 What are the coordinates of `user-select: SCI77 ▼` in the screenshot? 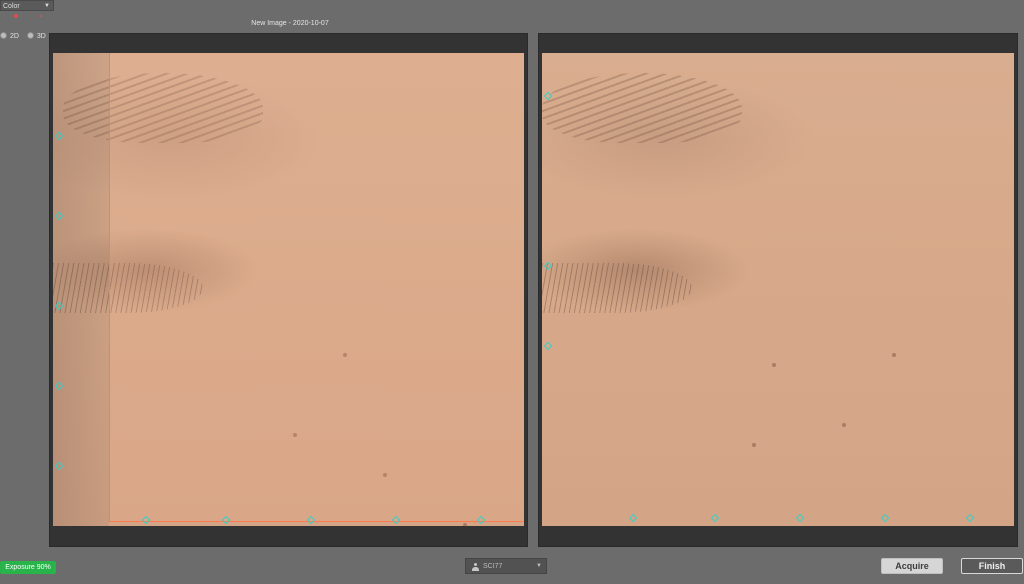 It's located at (506, 566).